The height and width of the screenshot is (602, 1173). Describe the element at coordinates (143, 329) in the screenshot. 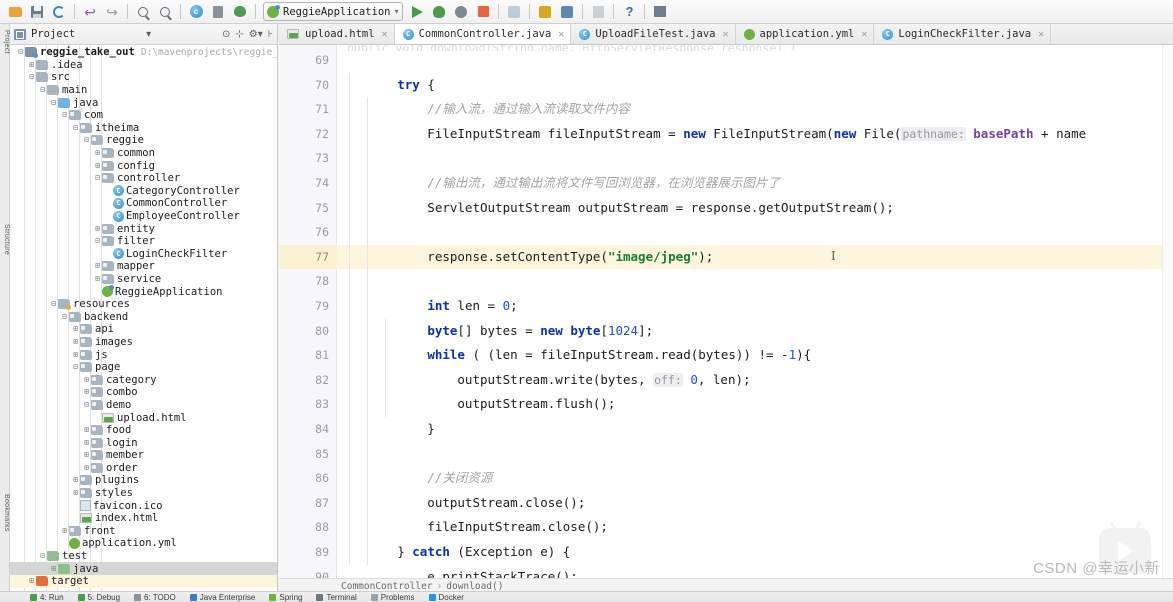

I see `tree-item-api: ⊞ api` at that location.